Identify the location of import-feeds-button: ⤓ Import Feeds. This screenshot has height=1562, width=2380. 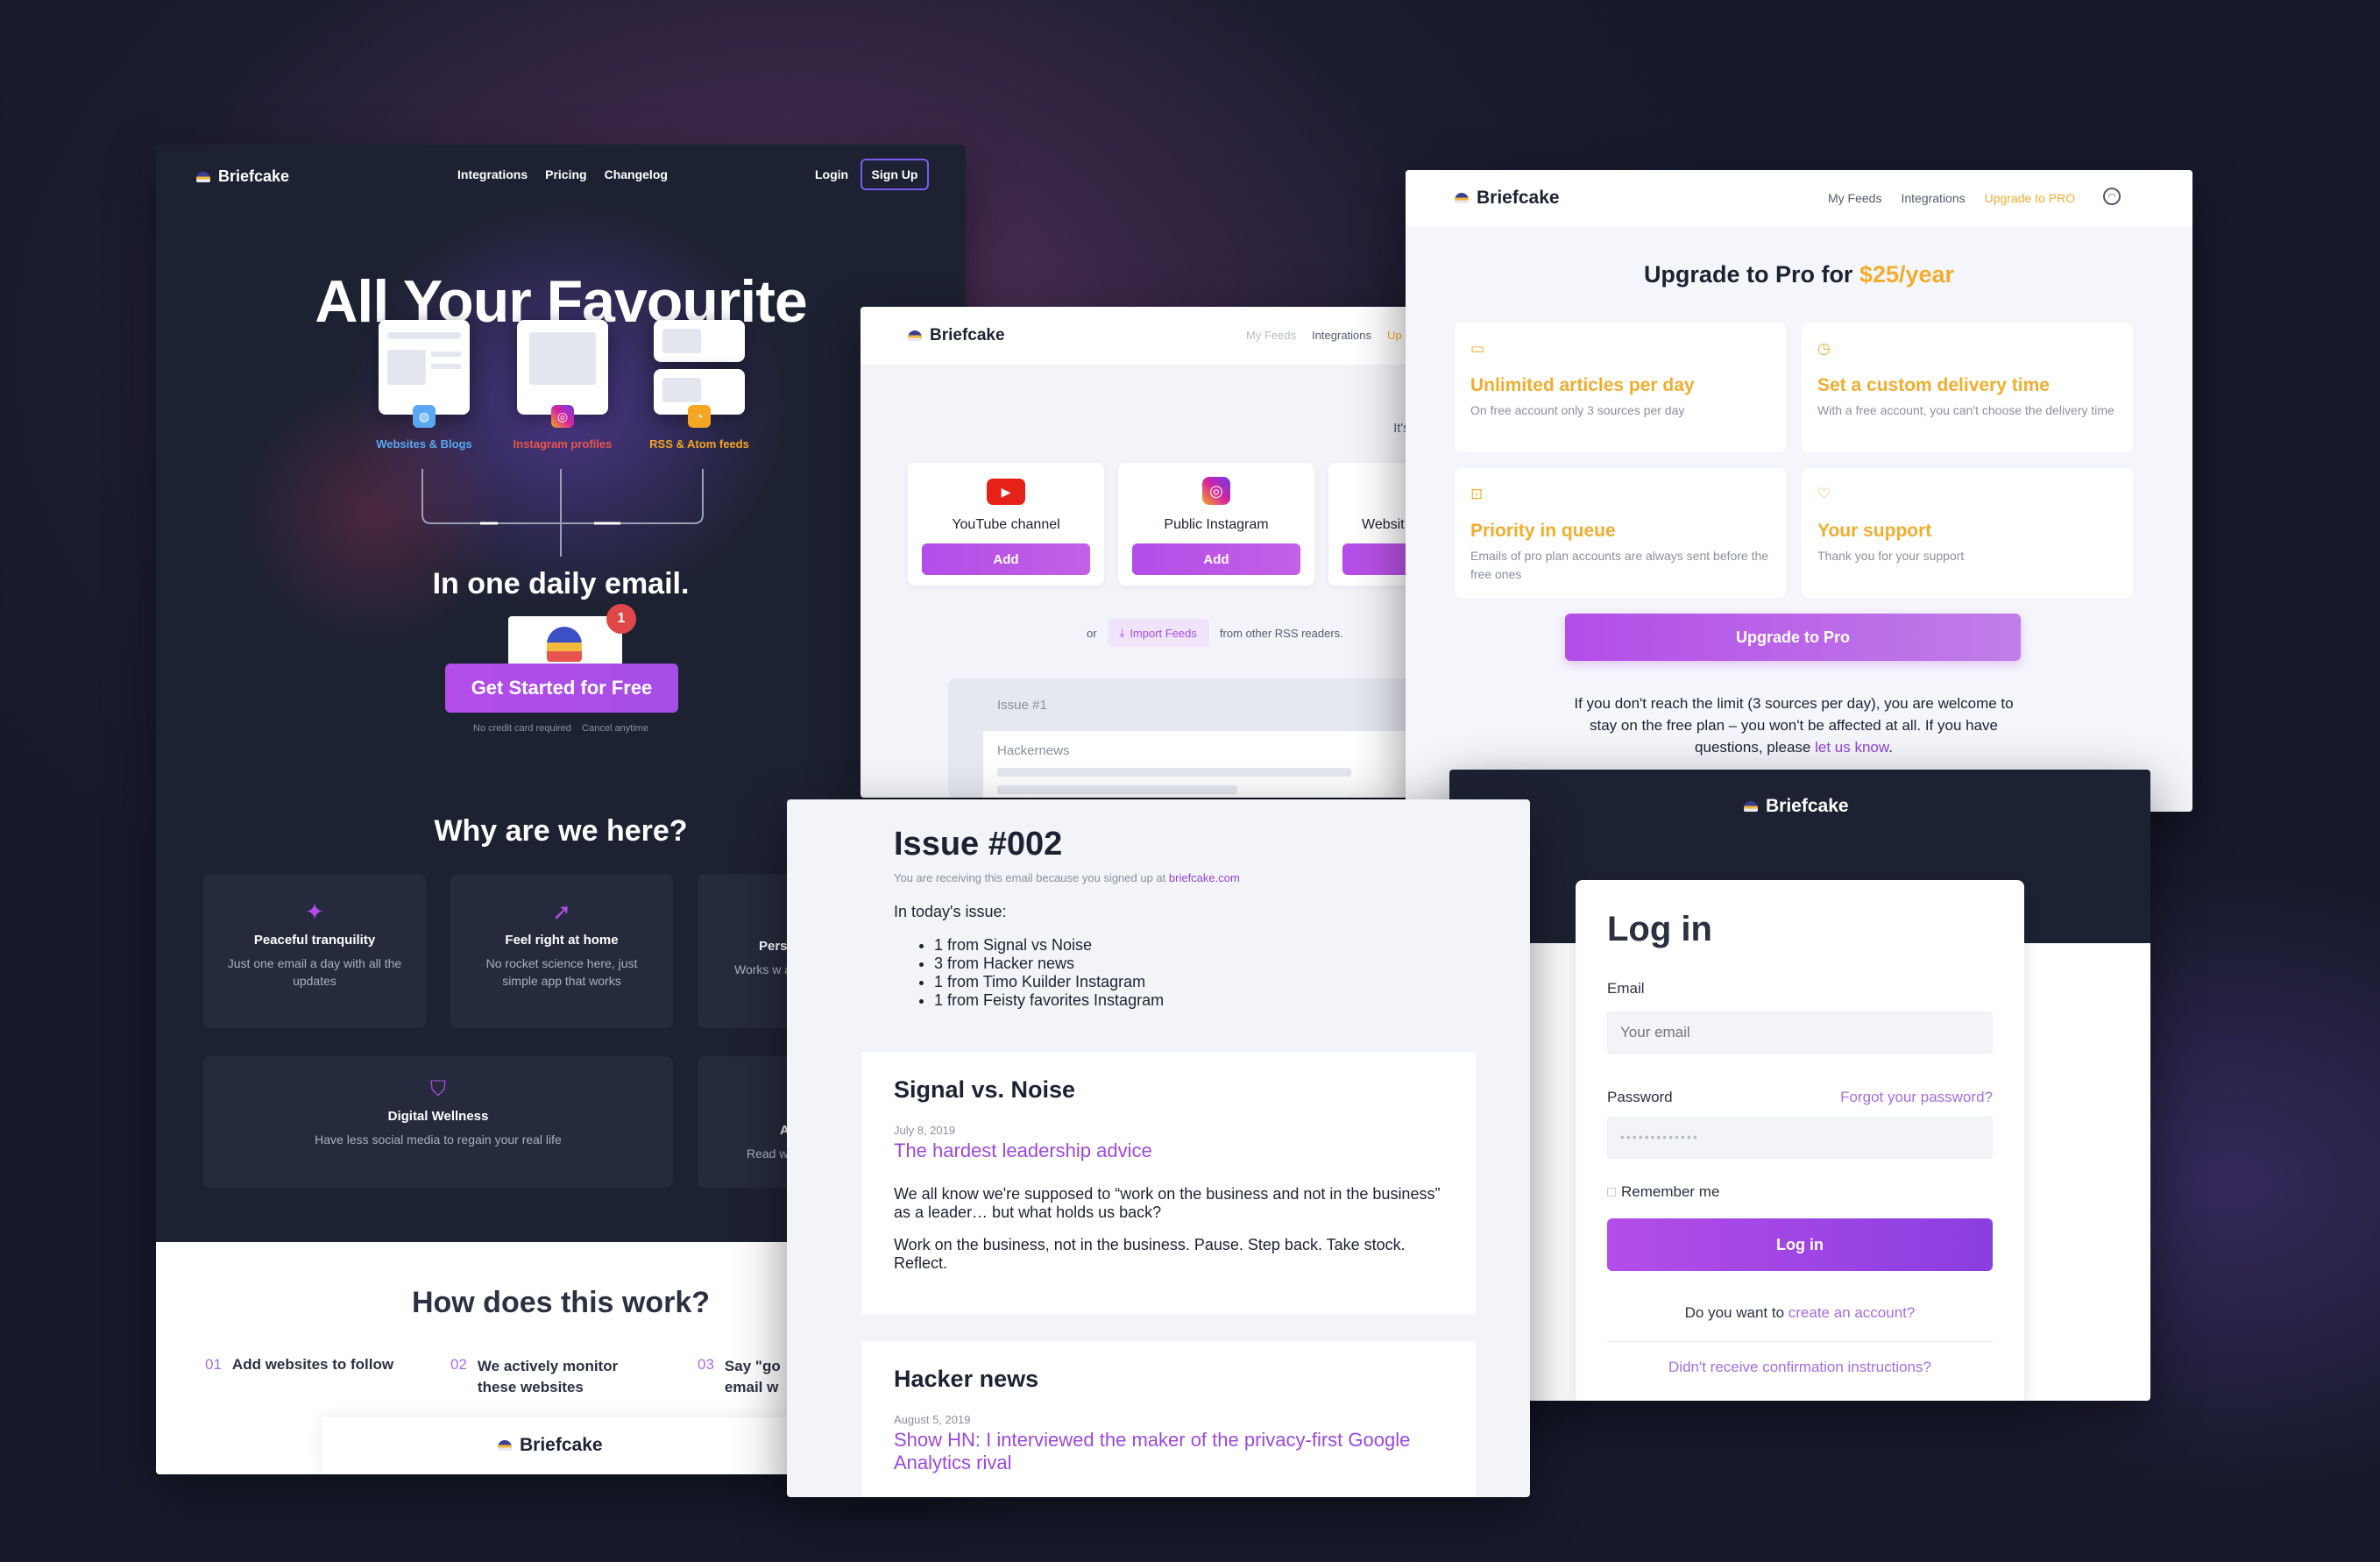
(1158, 633).